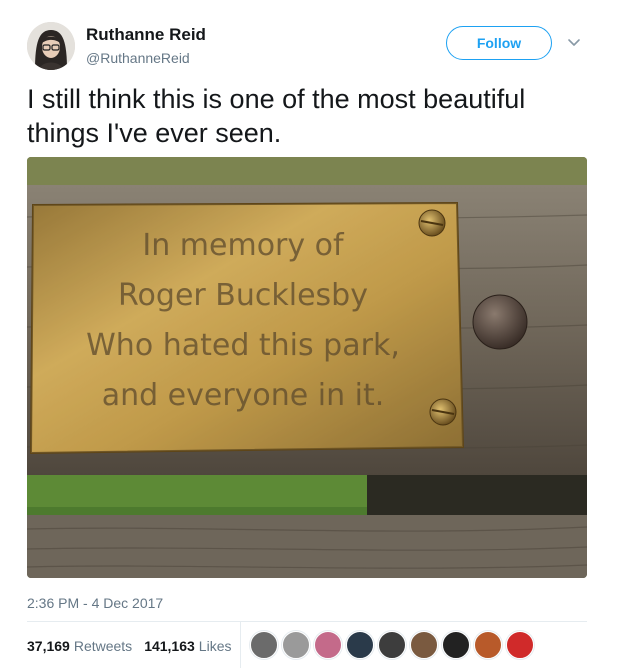 Image resolution: width=620 pixels, height=668 pixels. What do you see at coordinates (243, 295) in the screenshot?
I see `plaque-line-2: Roger Bucklesby` at bounding box center [243, 295].